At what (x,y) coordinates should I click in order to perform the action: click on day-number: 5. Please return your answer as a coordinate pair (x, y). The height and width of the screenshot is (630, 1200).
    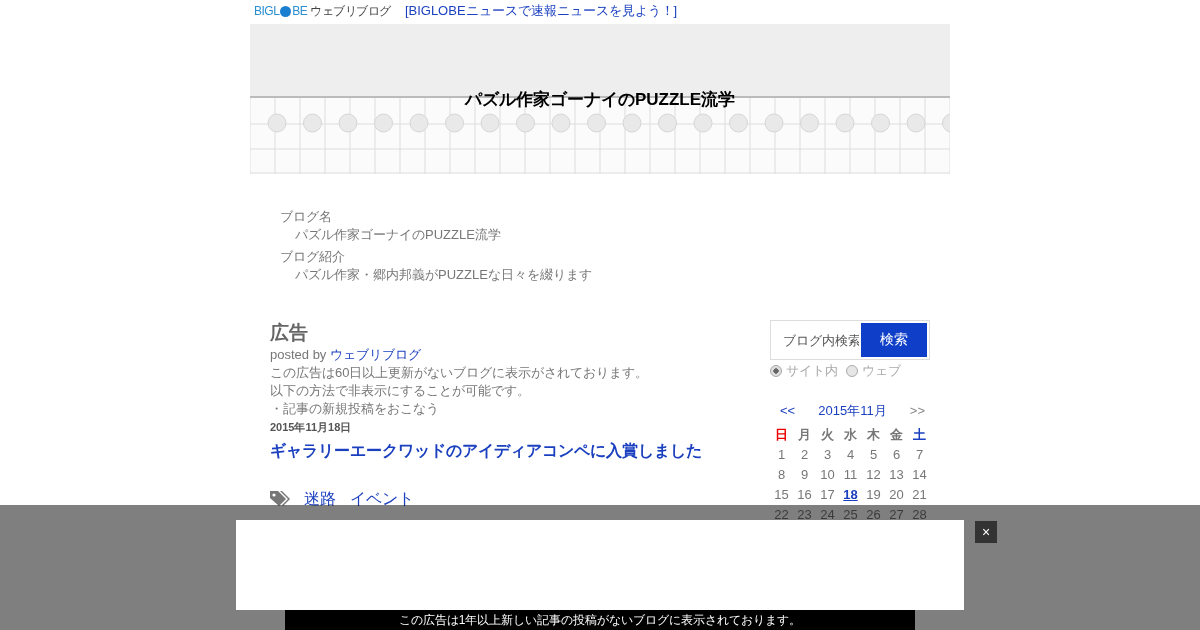
    Looking at the image, I should click on (873, 455).